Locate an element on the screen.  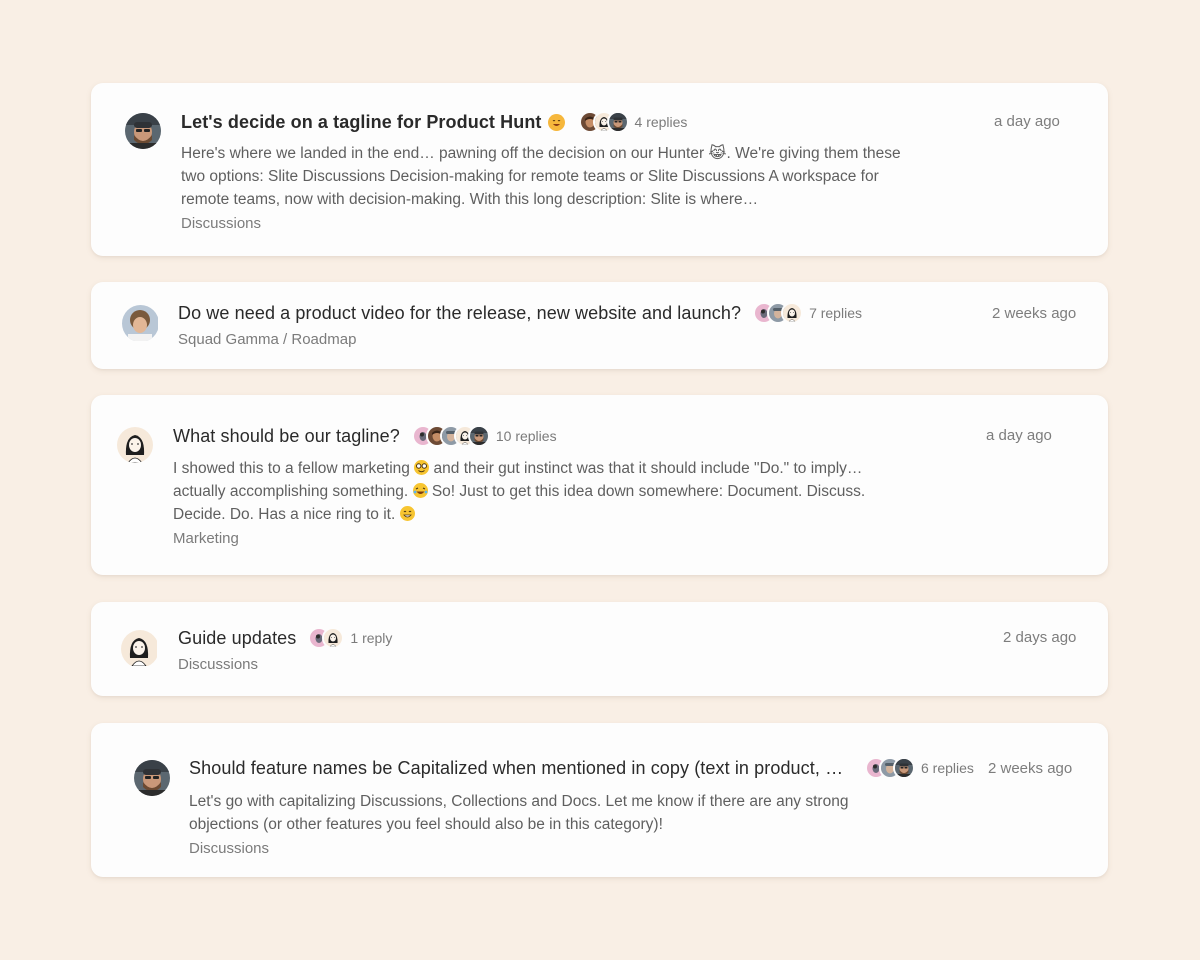
cat-smile-emoji-icon is located at coordinates (556, 122).